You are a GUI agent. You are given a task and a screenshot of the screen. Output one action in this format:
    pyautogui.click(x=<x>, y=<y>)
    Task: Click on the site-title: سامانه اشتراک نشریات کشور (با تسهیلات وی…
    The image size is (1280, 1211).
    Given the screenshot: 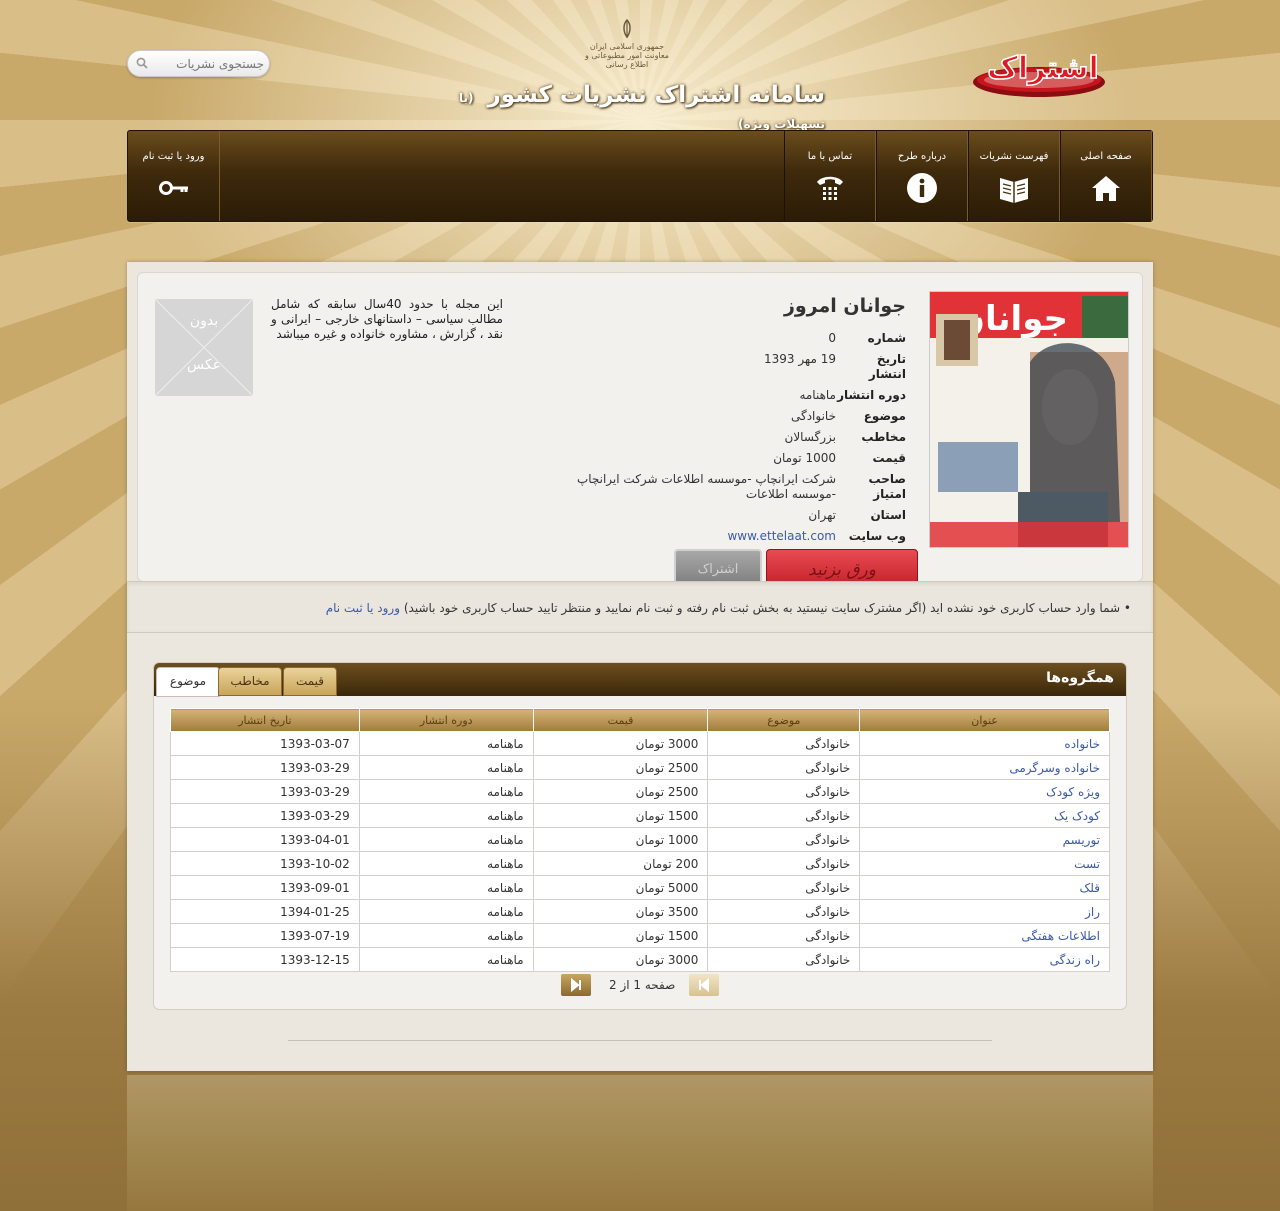 What is the action you would take?
    pyautogui.click(x=625, y=108)
    